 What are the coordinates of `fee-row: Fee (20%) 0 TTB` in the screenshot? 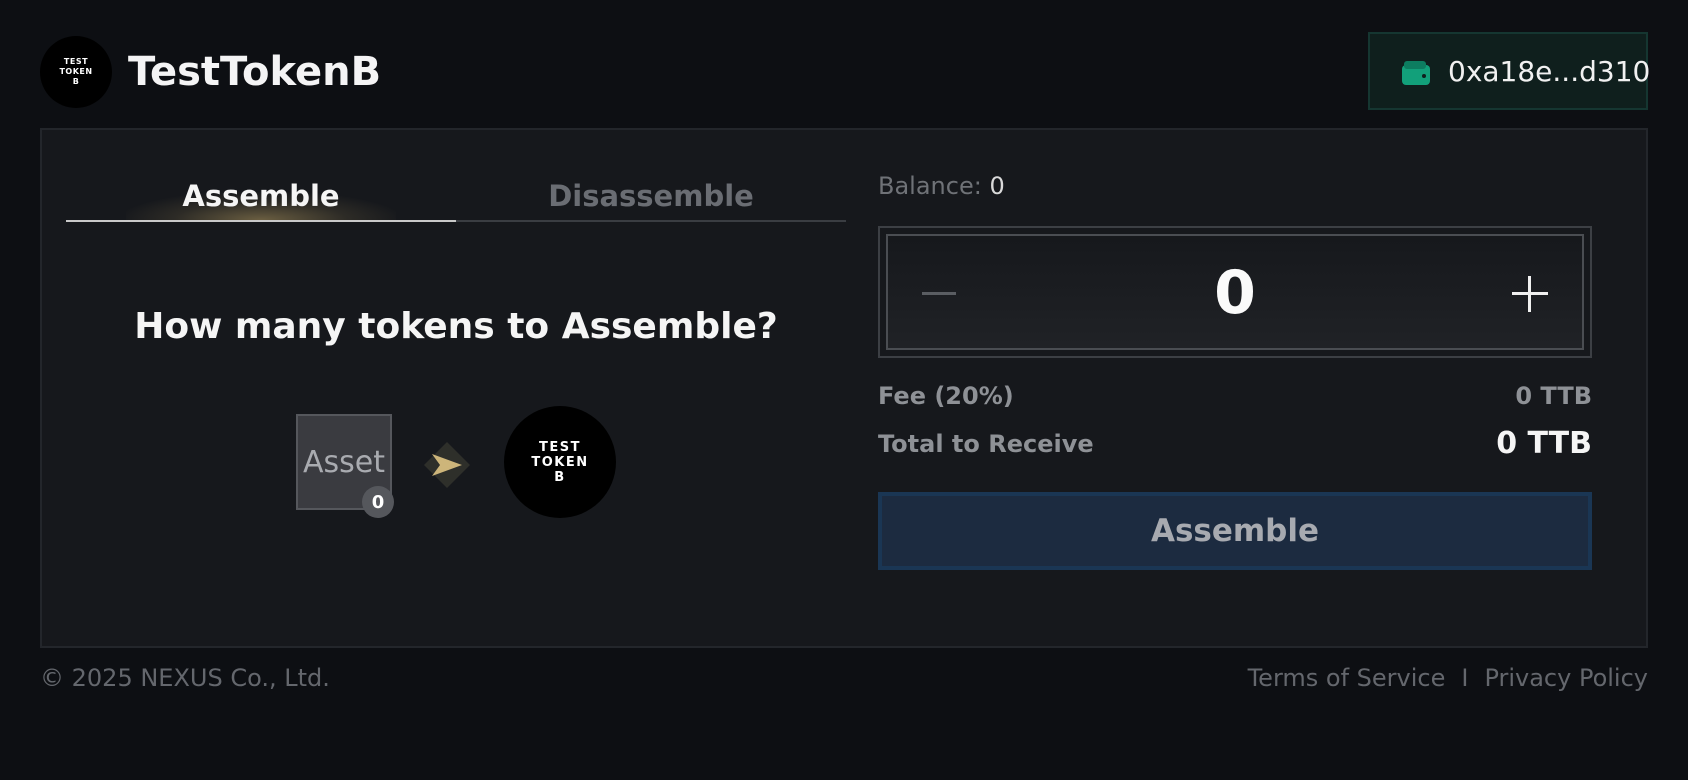 It's located at (1235, 396).